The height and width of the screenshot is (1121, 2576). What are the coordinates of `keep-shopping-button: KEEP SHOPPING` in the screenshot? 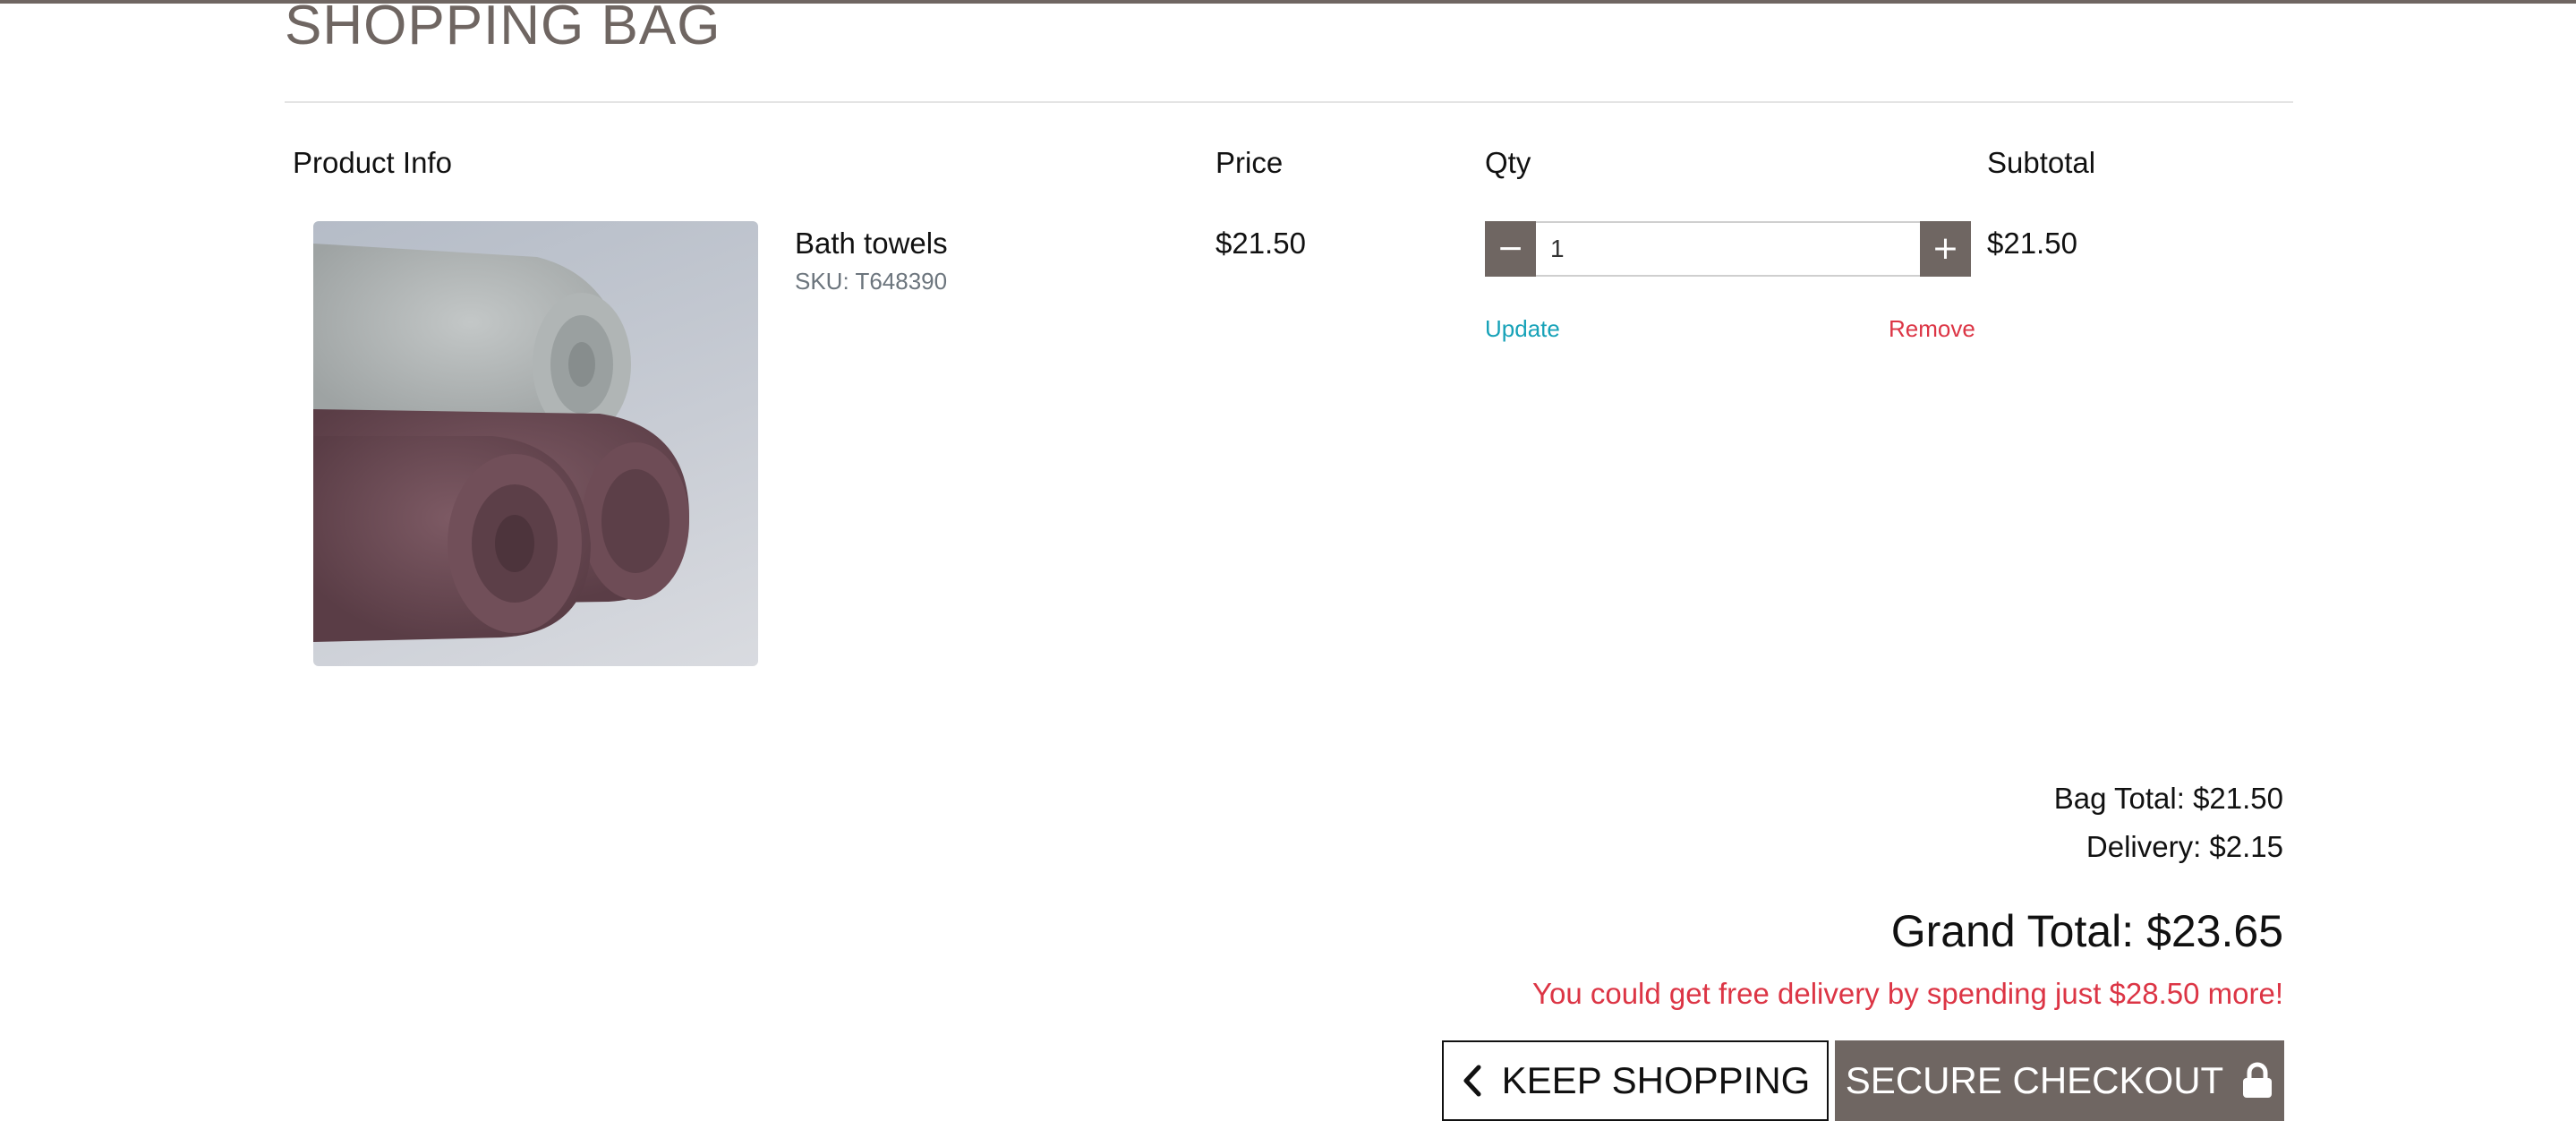 It's located at (1635, 1080).